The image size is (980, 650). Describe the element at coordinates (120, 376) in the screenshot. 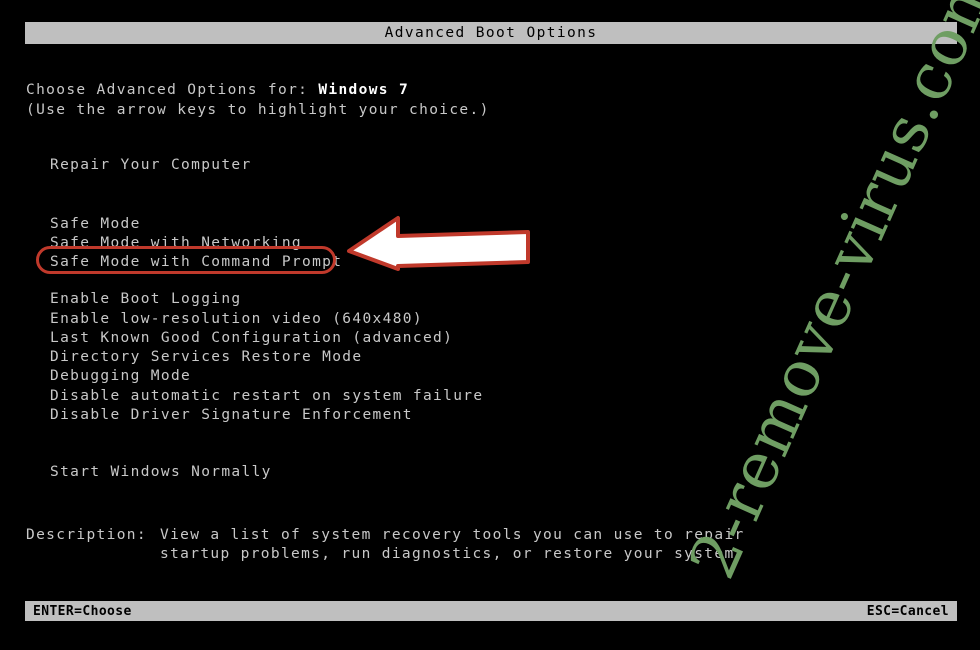

I see `menu-item-debugging-mode: Debugging Mode` at that location.